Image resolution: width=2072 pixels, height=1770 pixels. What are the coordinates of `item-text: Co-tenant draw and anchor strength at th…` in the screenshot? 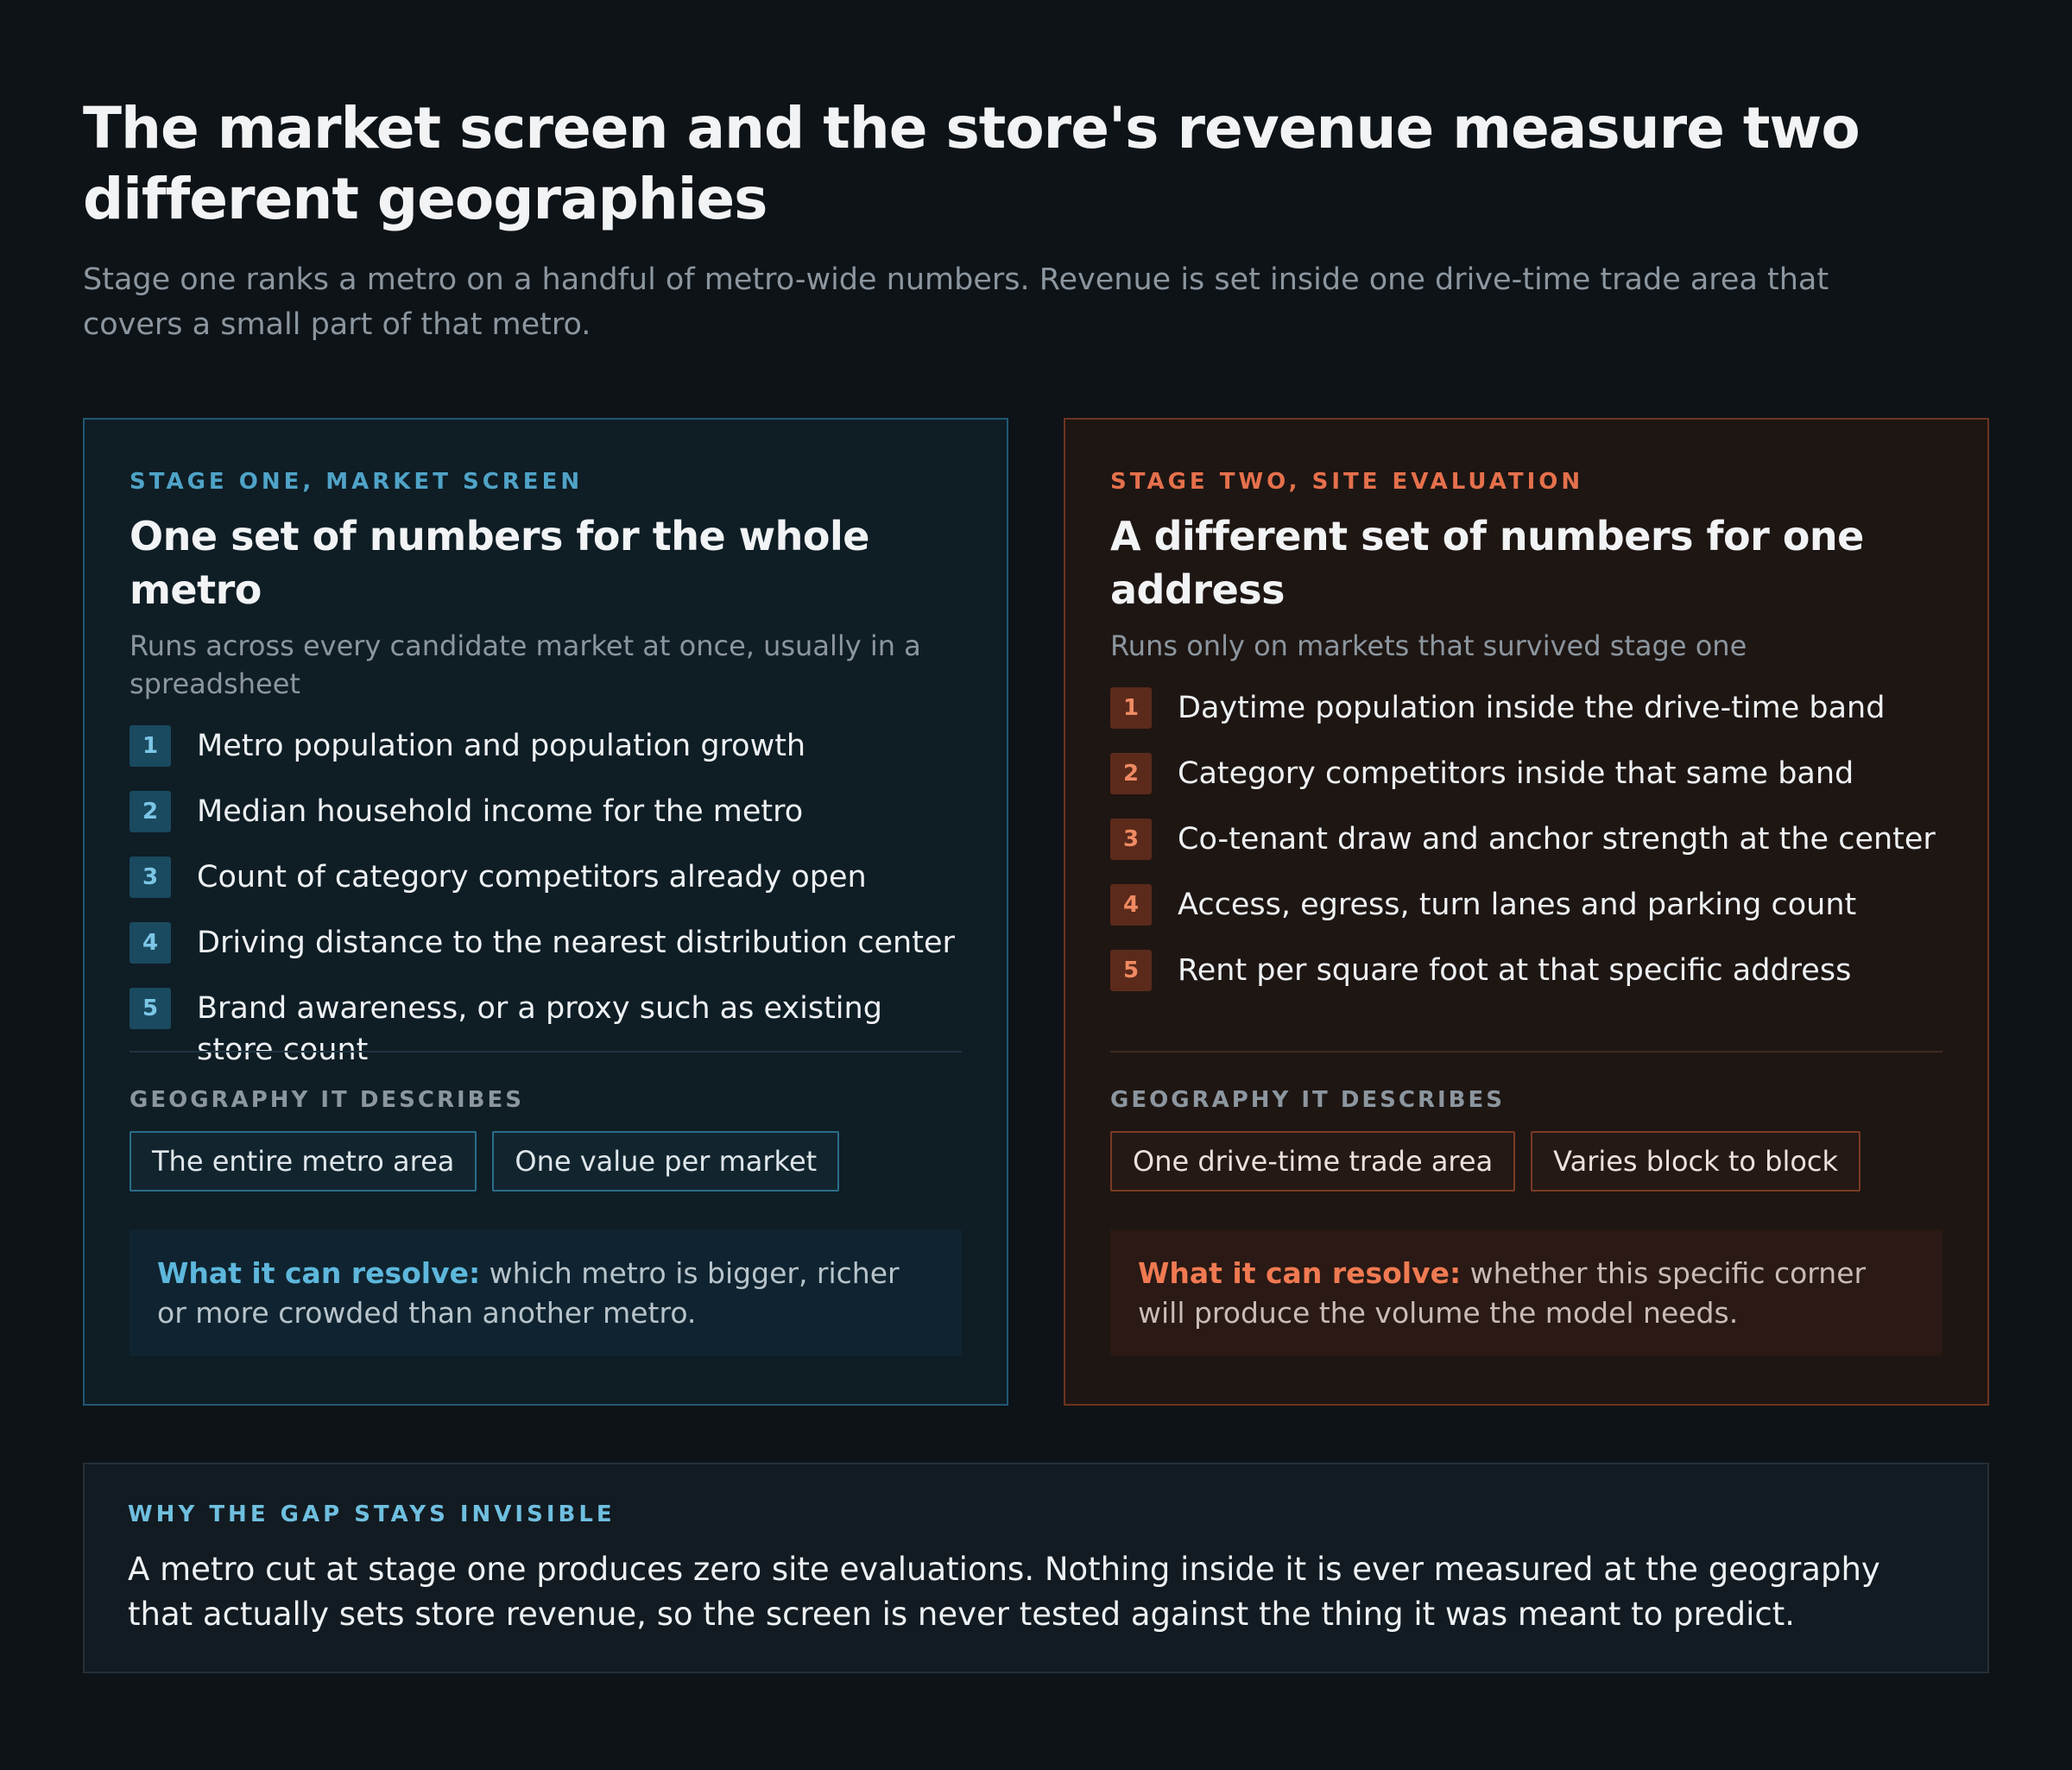 It's located at (1557, 839).